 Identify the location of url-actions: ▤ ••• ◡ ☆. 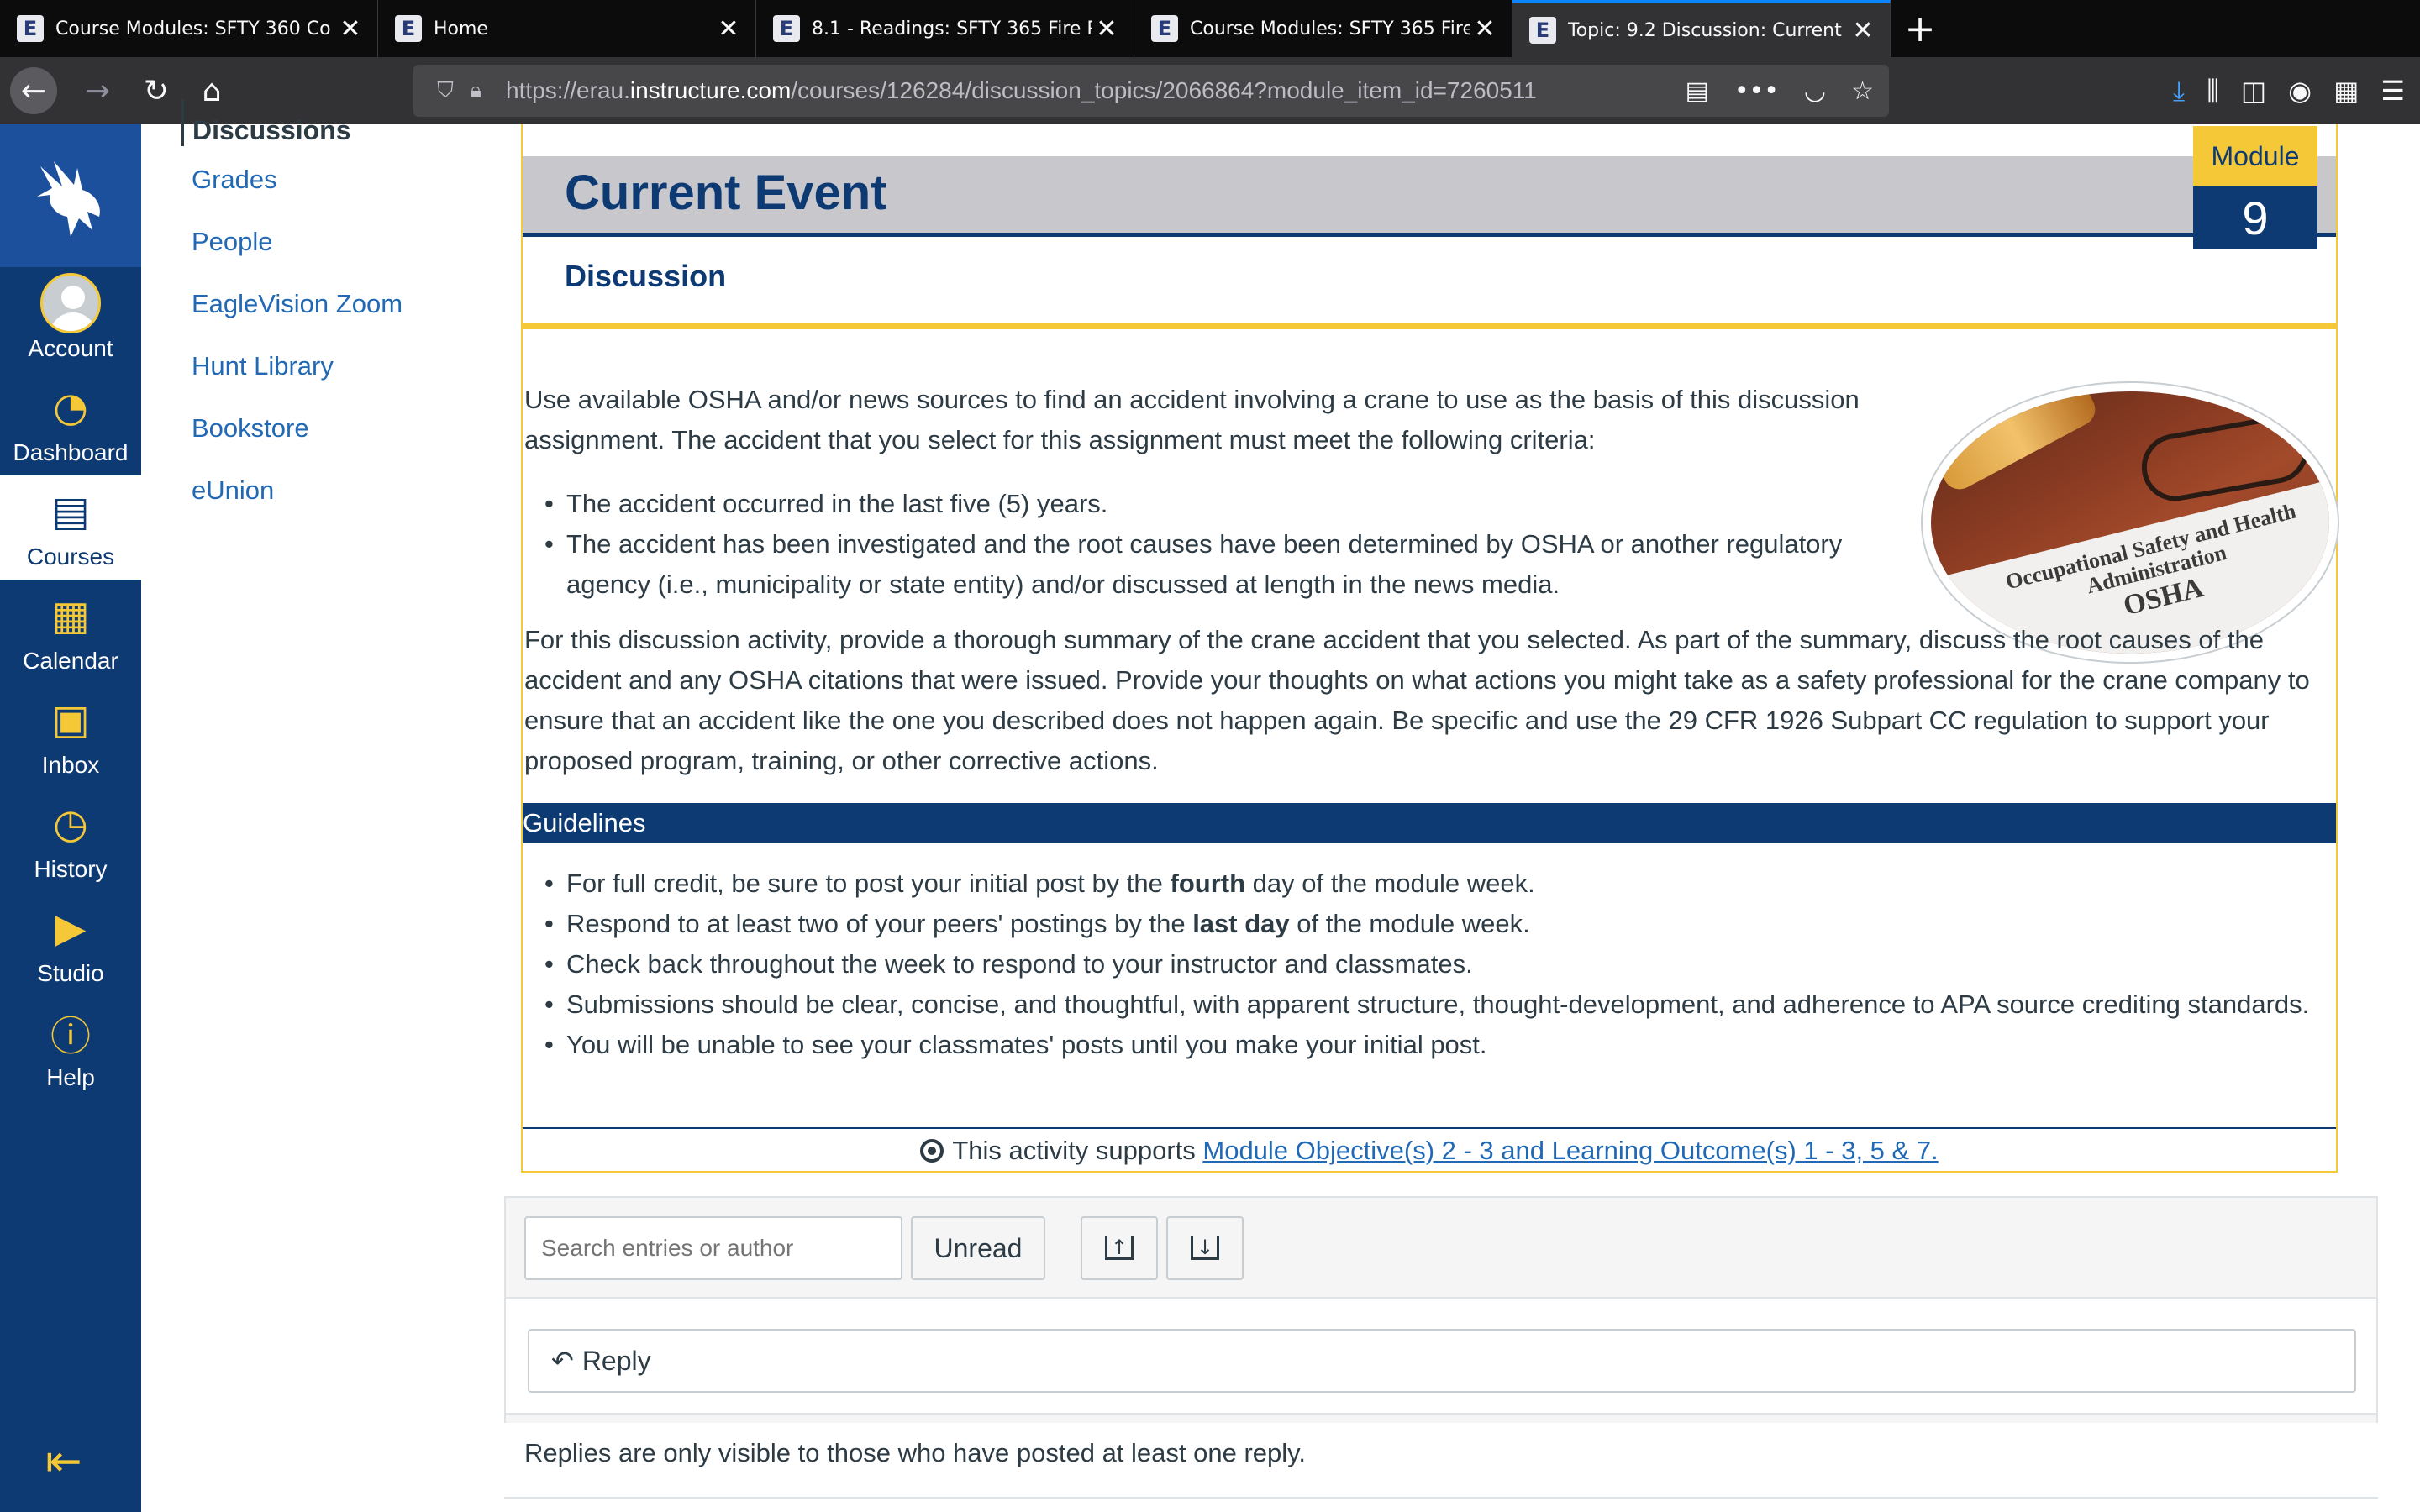
(1780, 91).